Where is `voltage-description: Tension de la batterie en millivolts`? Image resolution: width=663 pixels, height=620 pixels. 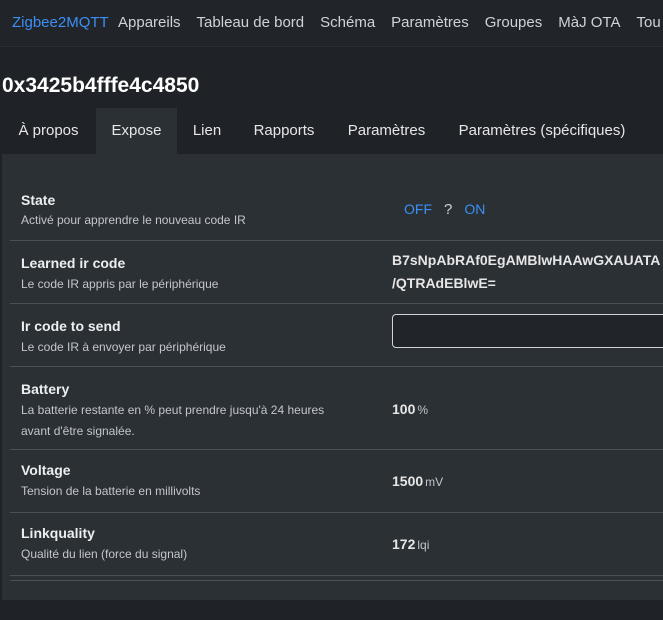
voltage-description: Tension de la batterie en millivolts is located at coordinates (111, 491).